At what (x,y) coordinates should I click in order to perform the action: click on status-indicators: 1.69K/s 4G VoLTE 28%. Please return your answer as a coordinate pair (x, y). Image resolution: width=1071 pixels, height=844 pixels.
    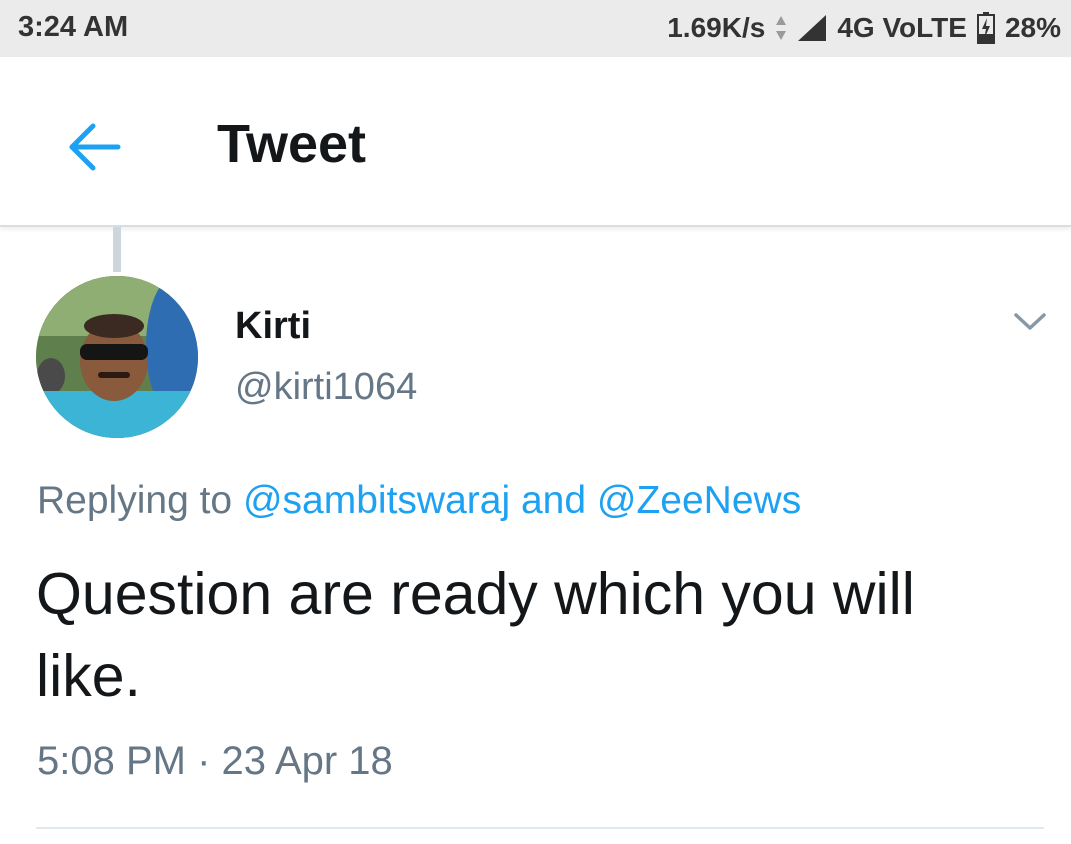
    Looking at the image, I should click on (859, 28).